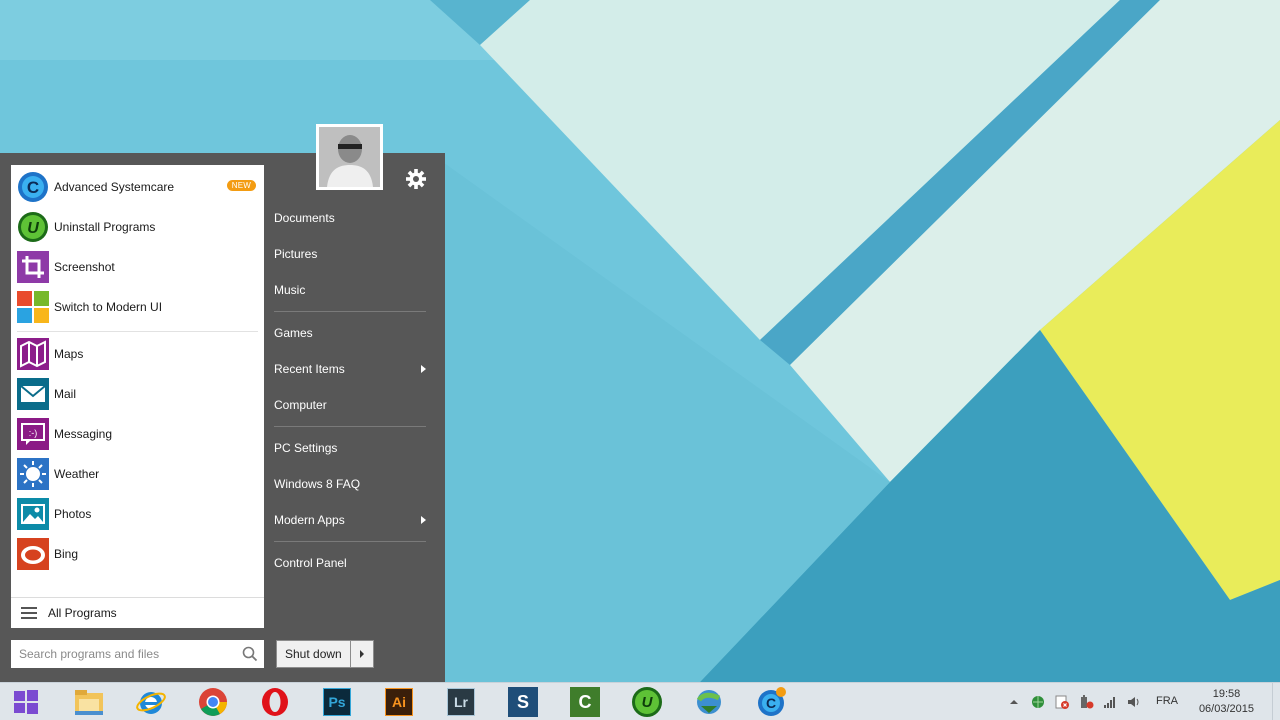 The width and height of the screenshot is (1280, 720). What do you see at coordinates (354, 484) in the screenshot?
I see `right-item-windows-8-faq: Windows 8 FAQ` at bounding box center [354, 484].